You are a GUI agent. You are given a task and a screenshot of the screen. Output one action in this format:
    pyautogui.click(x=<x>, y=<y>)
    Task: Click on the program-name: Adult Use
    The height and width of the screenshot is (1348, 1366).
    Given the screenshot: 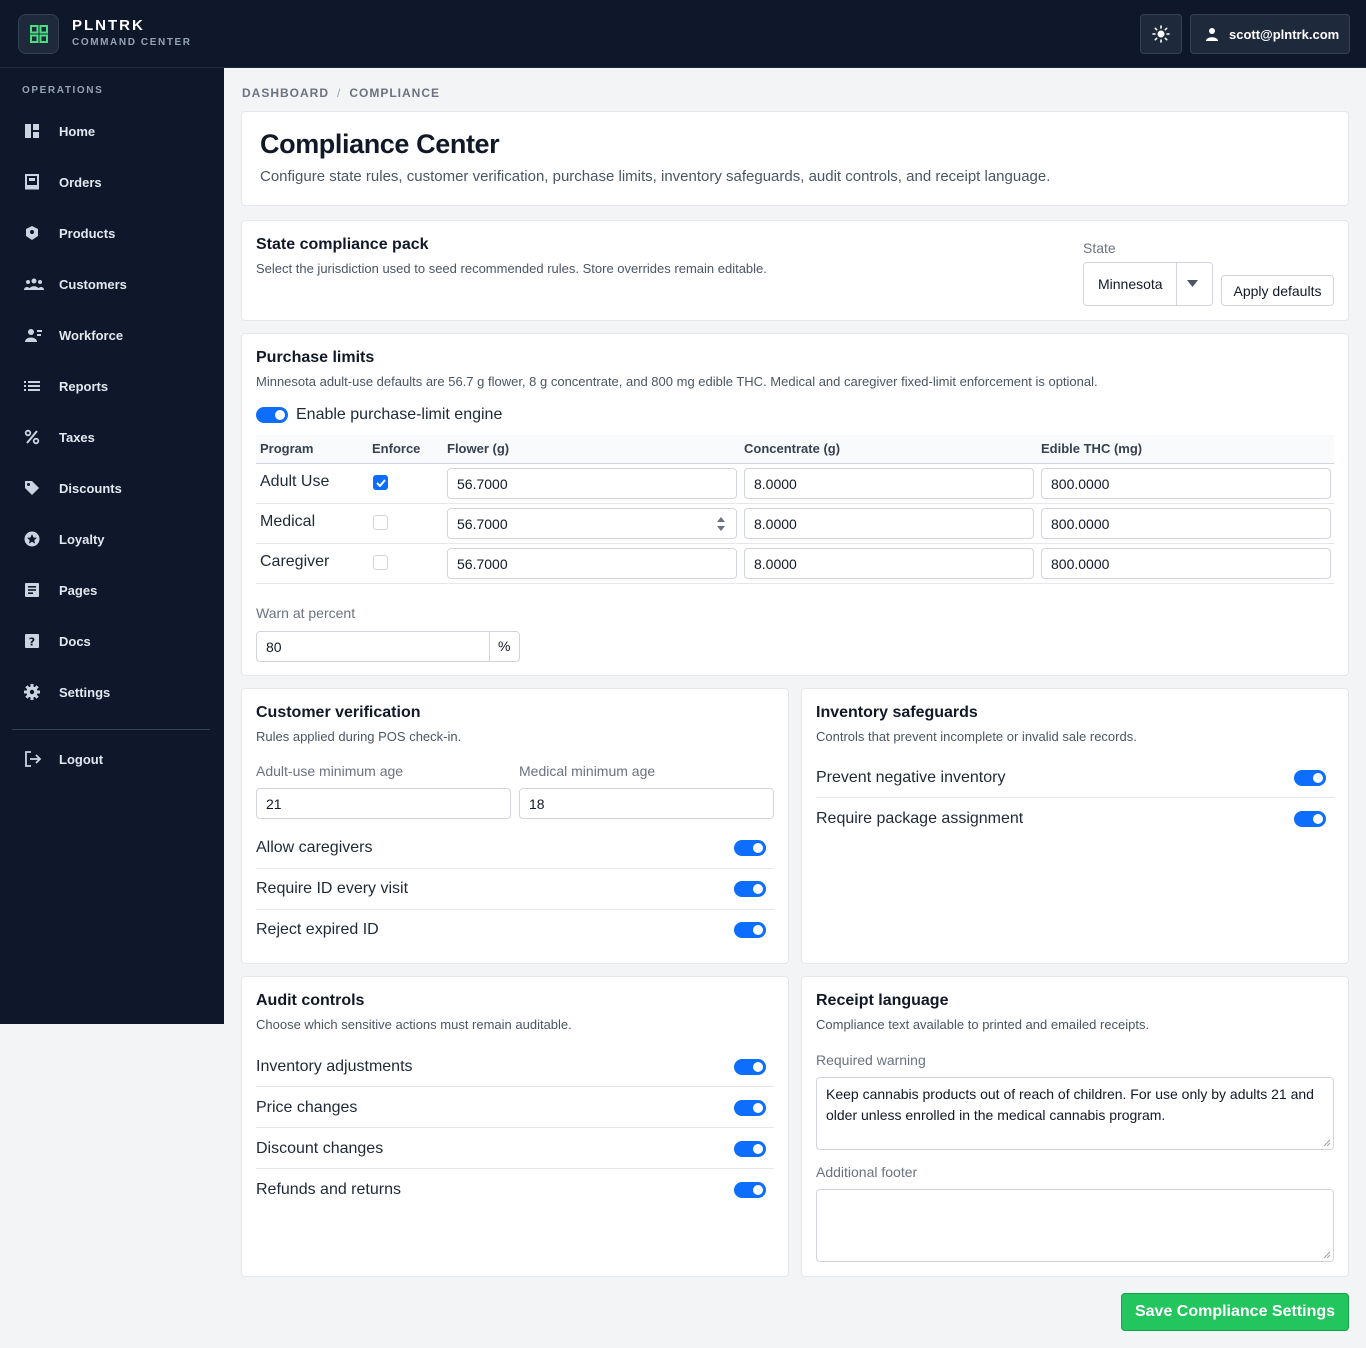 What is the action you would take?
    pyautogui.click(x=295, y=481)
    